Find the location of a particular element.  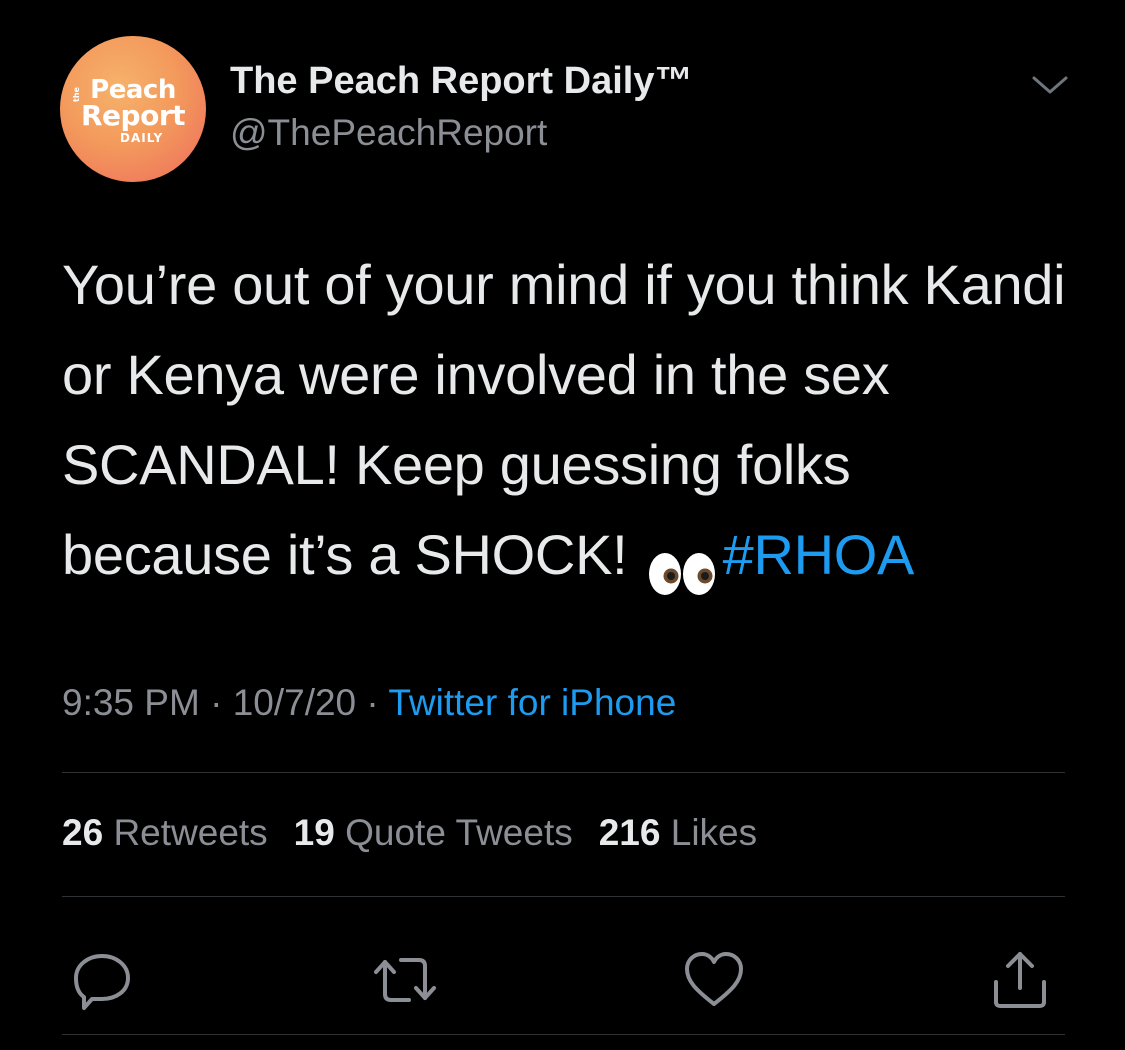

author-display-name: The Peach Report Daily™ is located at coordinates (461, 81).